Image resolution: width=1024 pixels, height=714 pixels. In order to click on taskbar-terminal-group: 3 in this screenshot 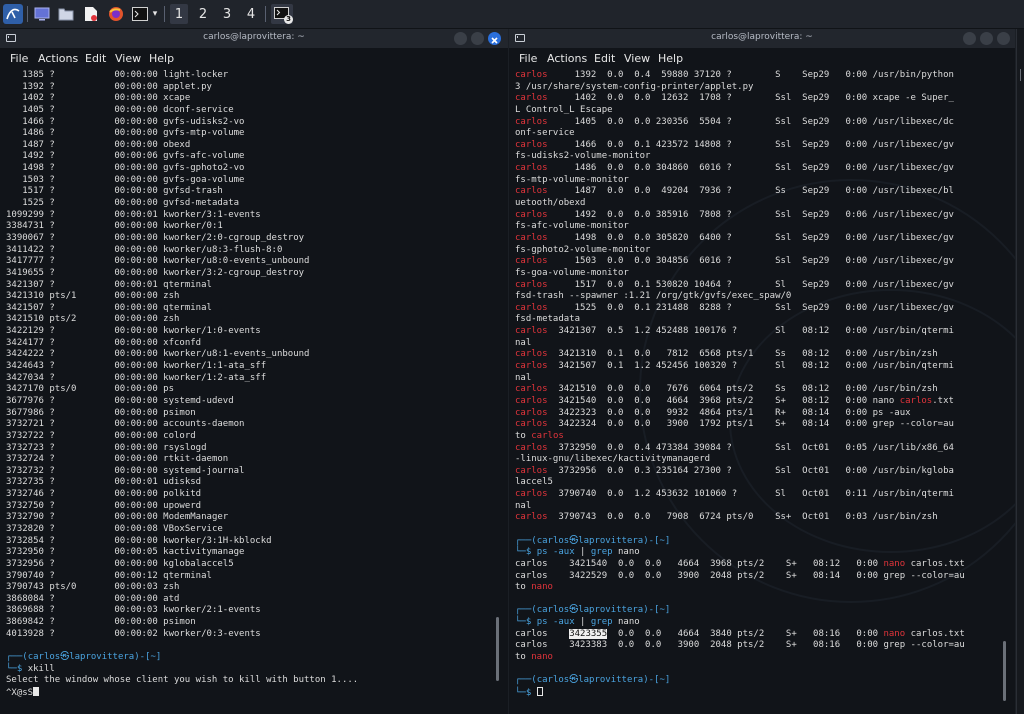, I will do `click(282, 14)`.